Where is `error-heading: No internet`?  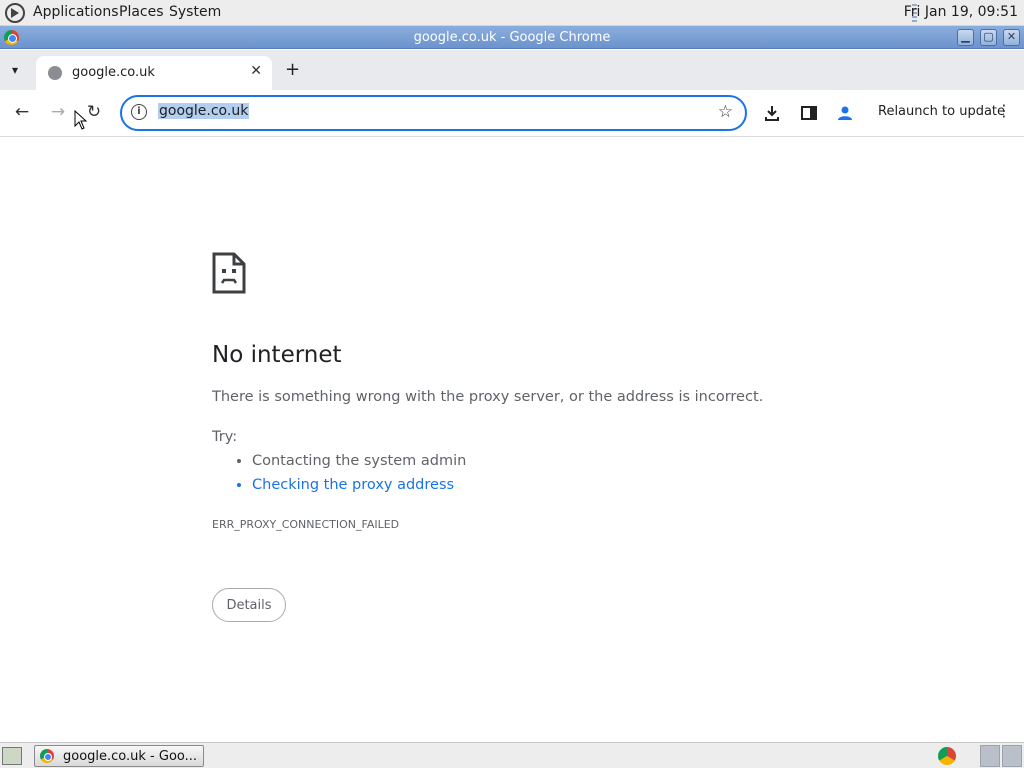 error-heading: No internet is located at coordinates (277, 355).